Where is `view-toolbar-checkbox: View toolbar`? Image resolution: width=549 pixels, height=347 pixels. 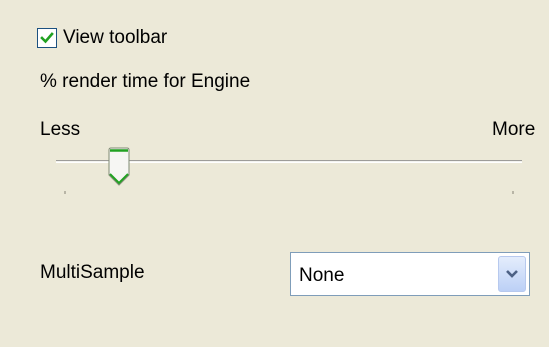 view-toolbar-checkbox: View toolbar is located at coordinates (102, 38).